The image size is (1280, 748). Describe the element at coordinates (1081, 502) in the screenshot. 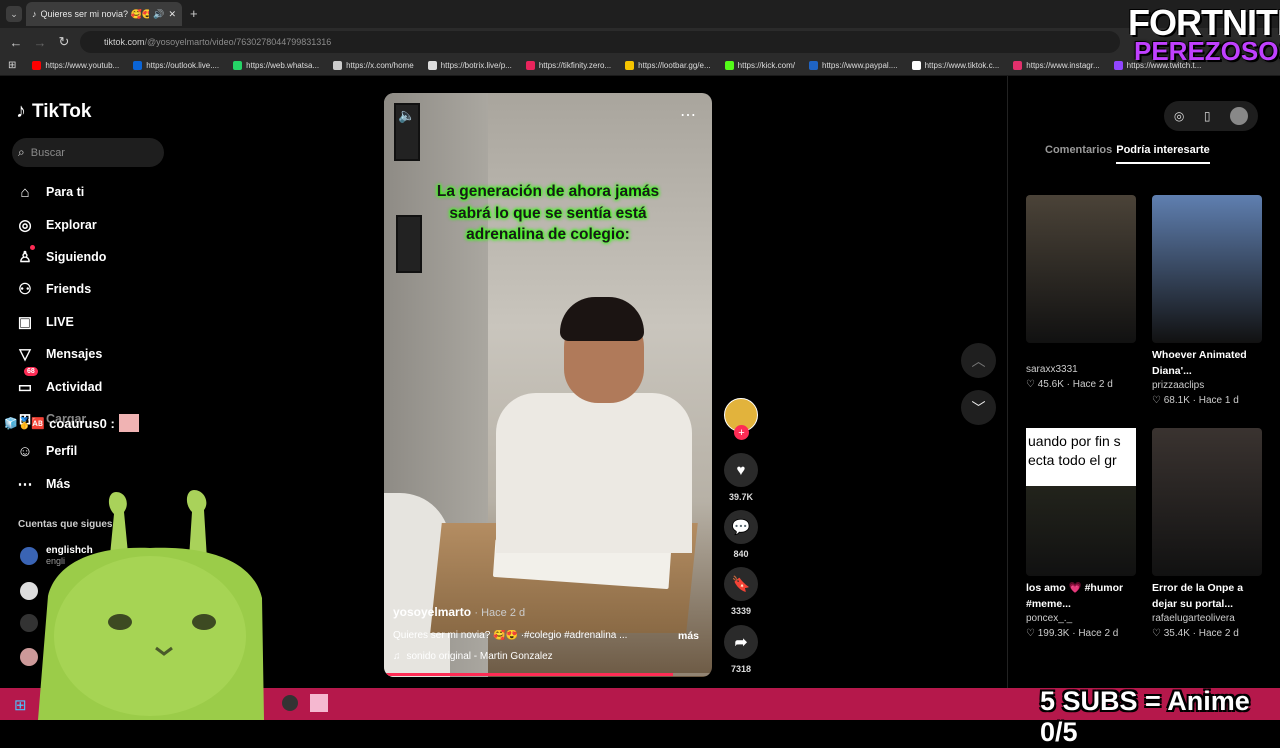

I see `video-thumbnail: uando por fin s ecta todo el gr` at that location.